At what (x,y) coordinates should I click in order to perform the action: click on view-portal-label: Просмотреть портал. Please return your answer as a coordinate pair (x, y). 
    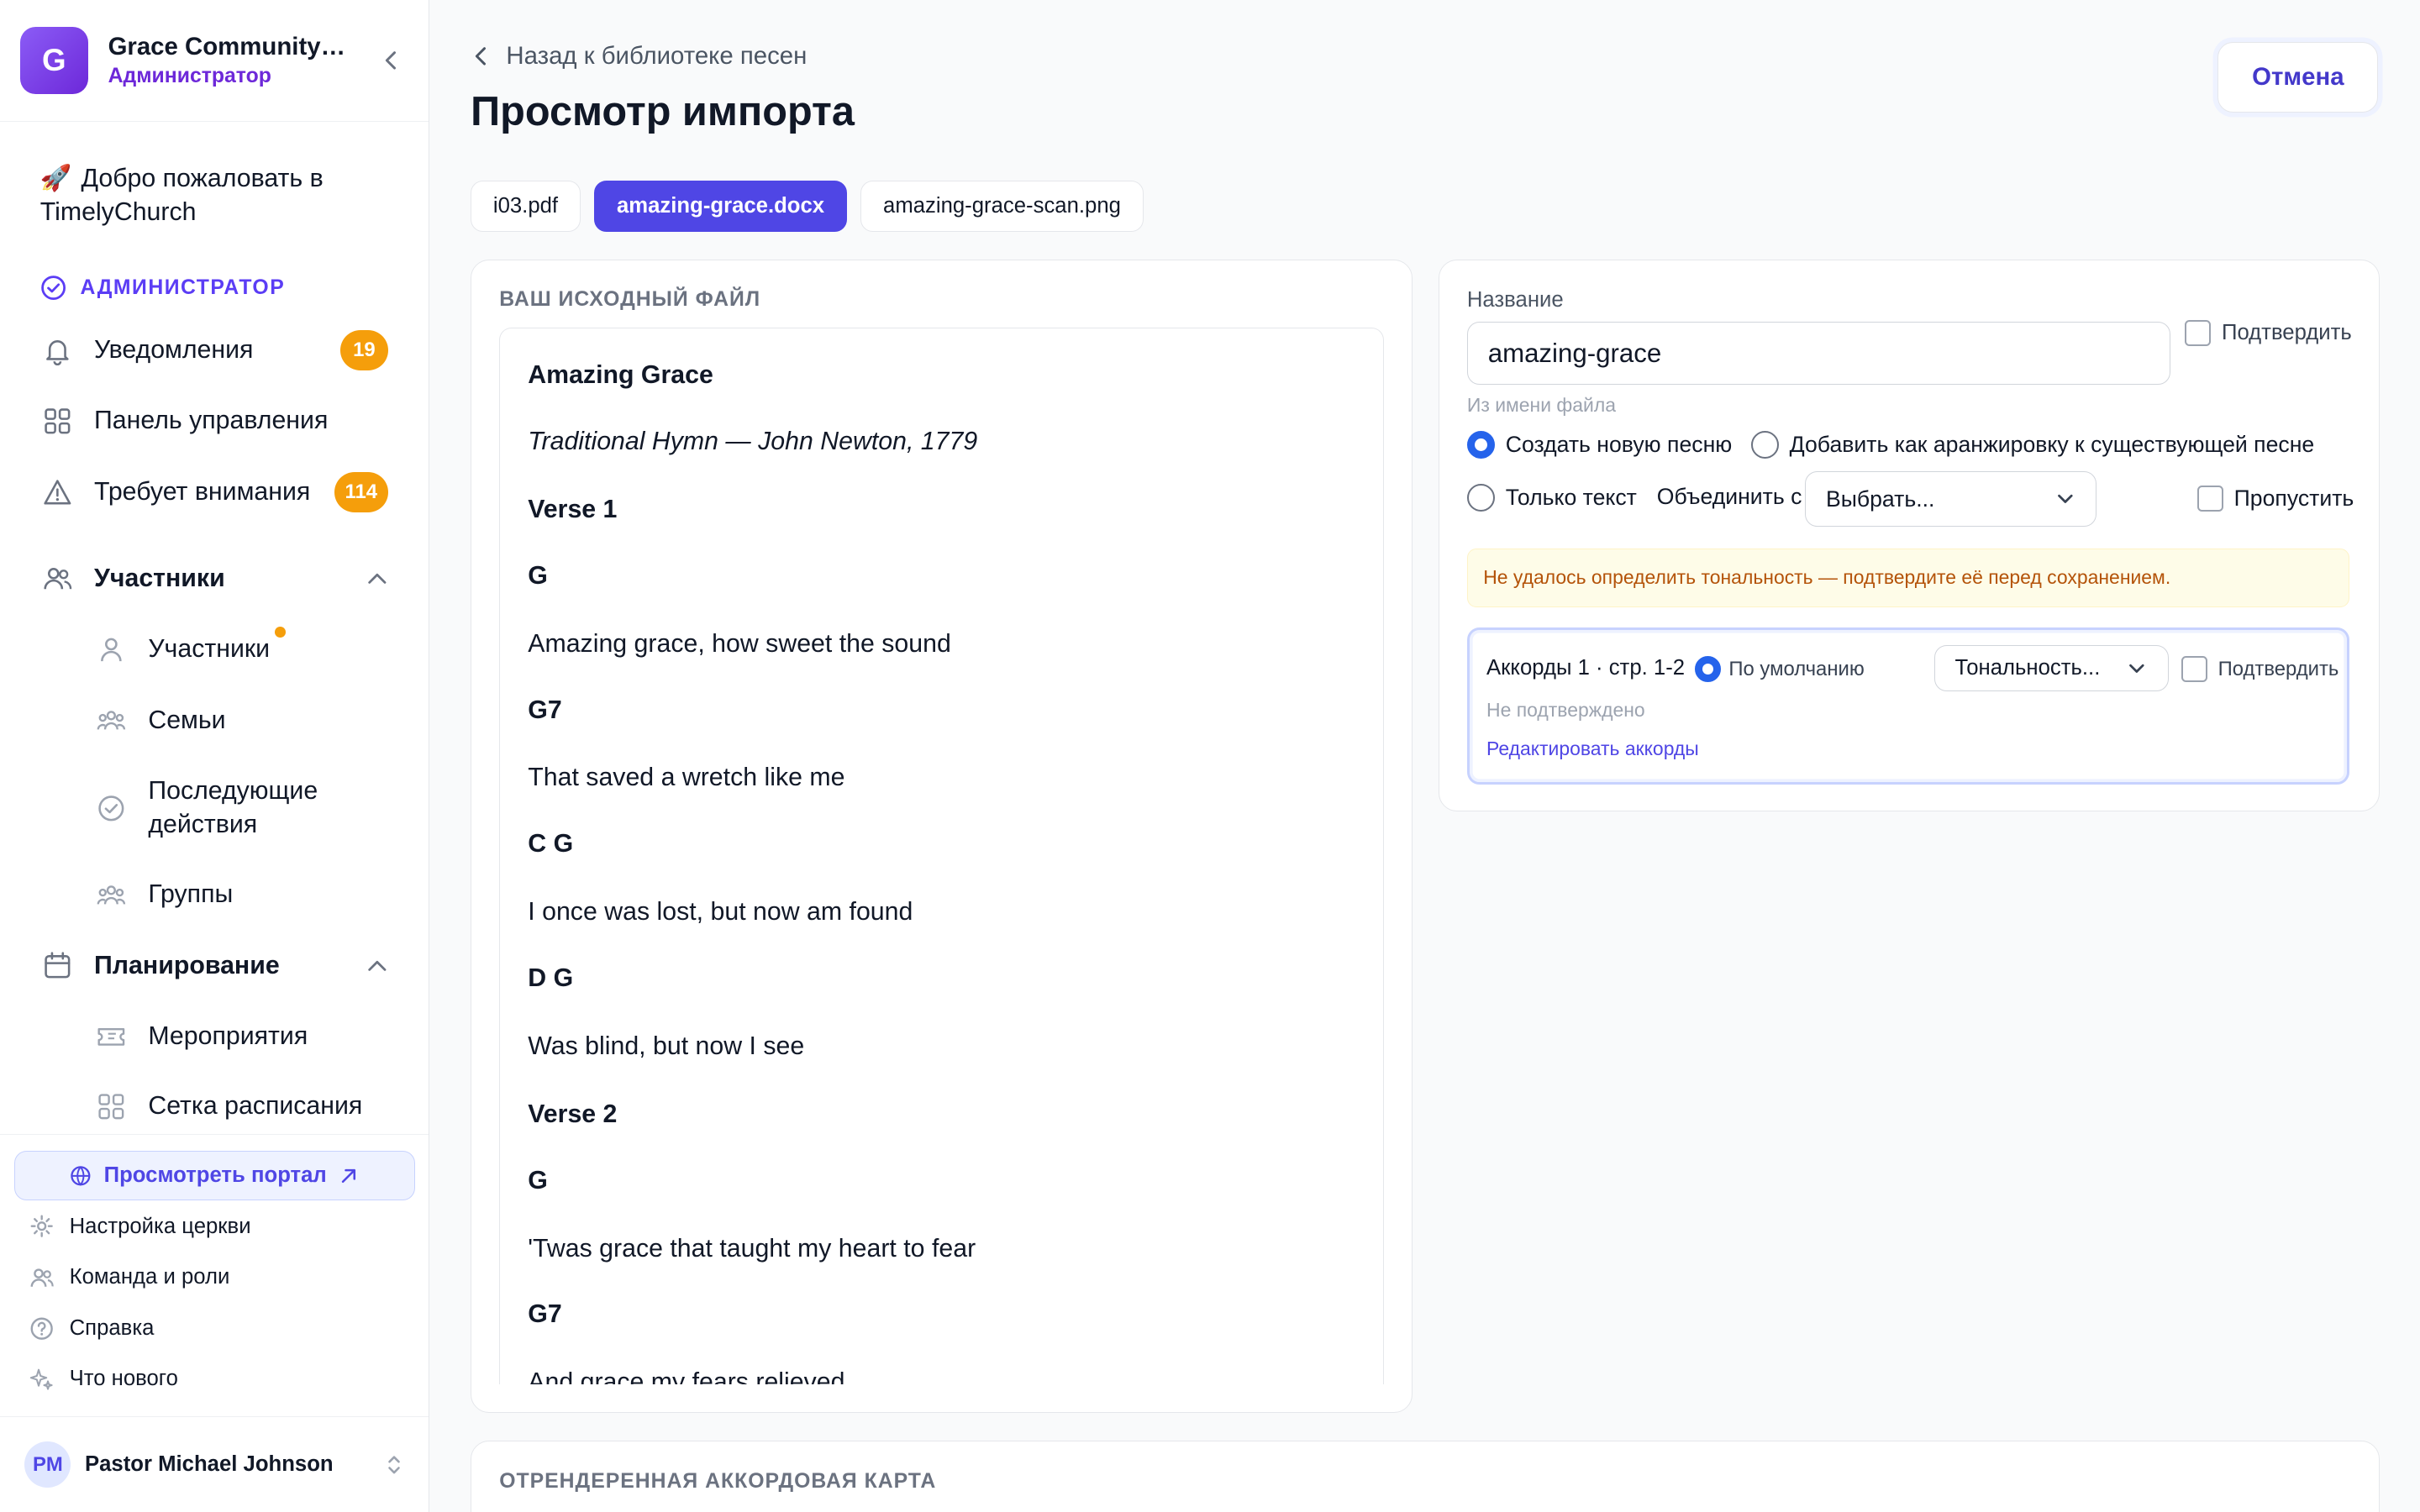
    Looking at the image, I should click on (215, 1175).